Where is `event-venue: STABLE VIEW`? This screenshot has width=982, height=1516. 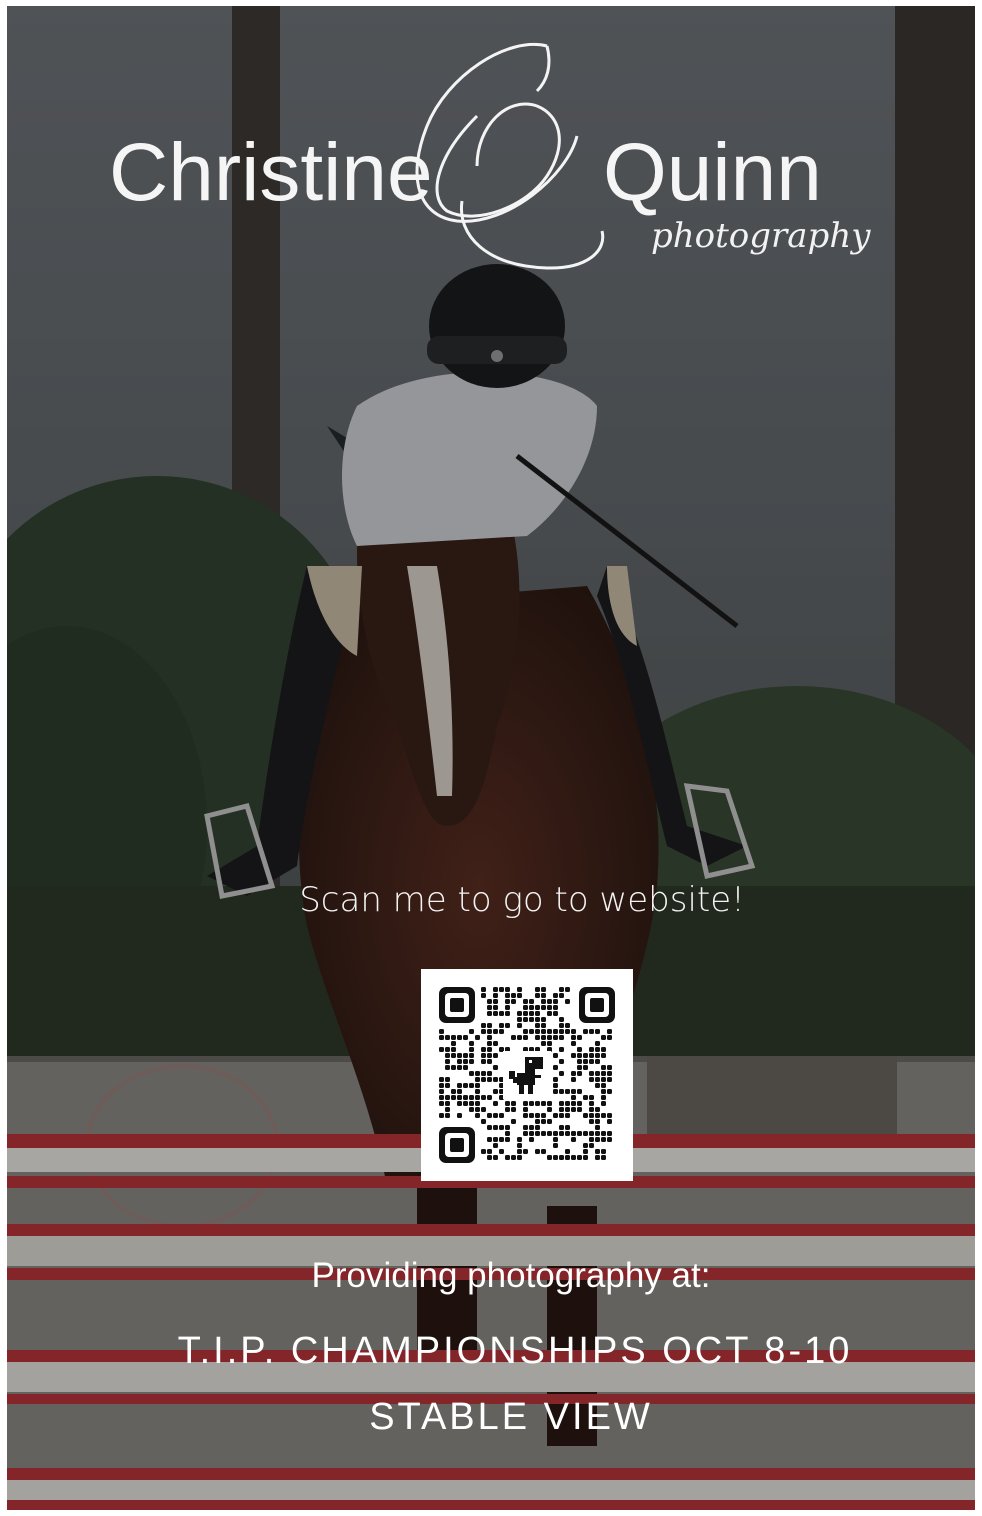 event-venue: STABLE VIEW is located at coordinates (511, 1417).